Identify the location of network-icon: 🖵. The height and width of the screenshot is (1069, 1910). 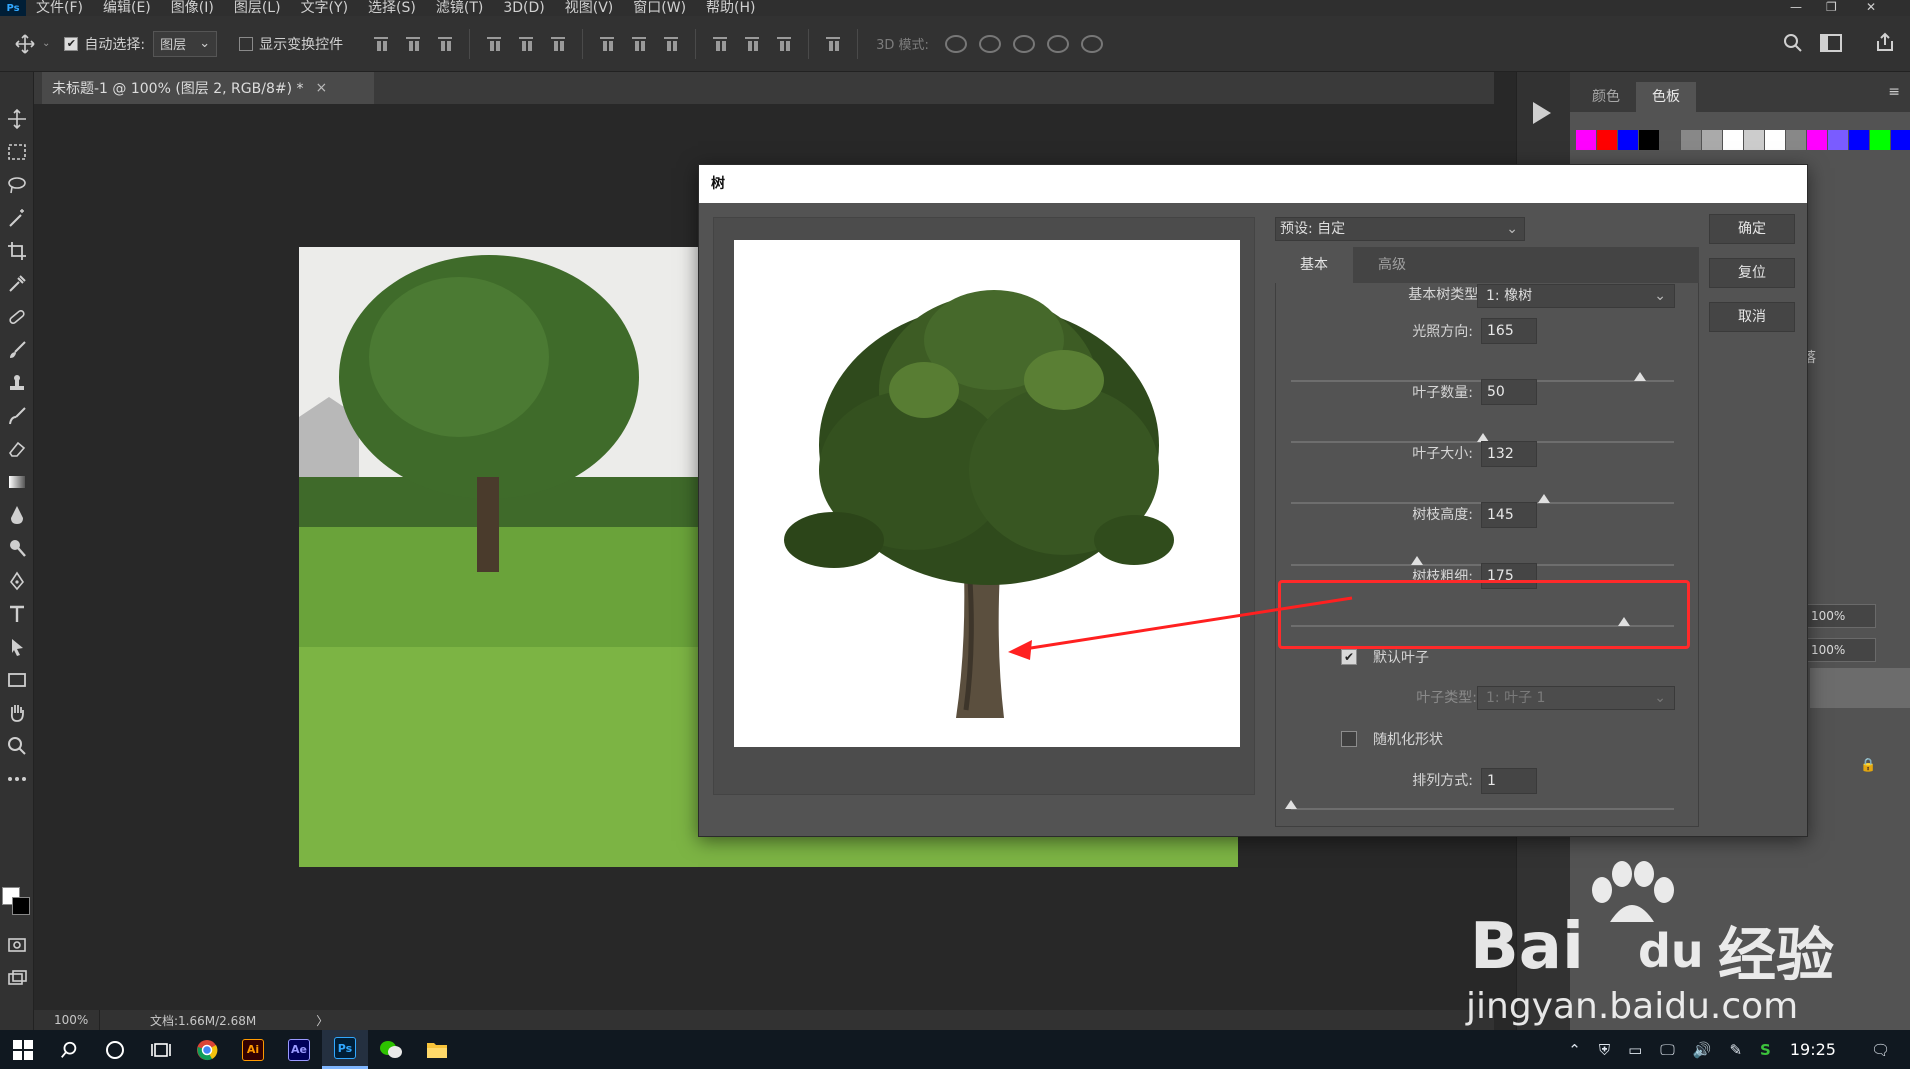
(1667, 1050).